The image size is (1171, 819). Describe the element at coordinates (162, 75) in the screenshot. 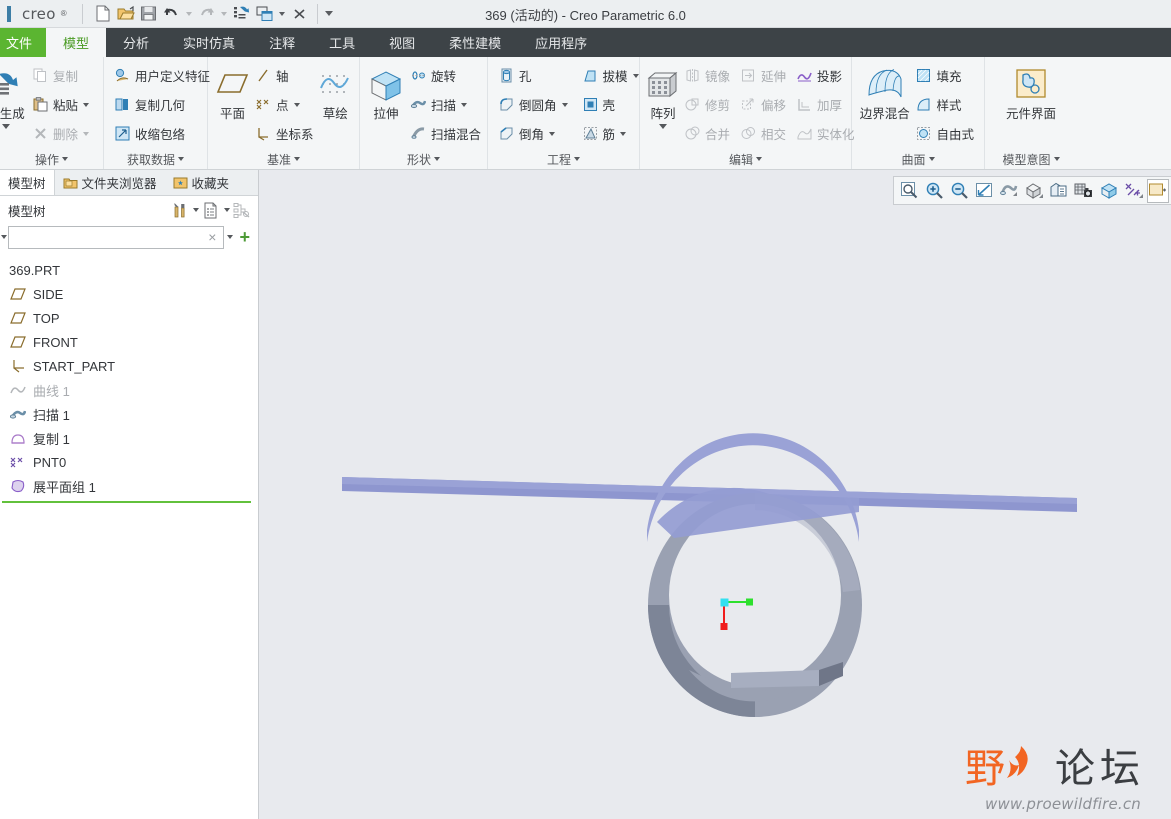

I see `ribbon-udf: 用户定义特征` at that location.